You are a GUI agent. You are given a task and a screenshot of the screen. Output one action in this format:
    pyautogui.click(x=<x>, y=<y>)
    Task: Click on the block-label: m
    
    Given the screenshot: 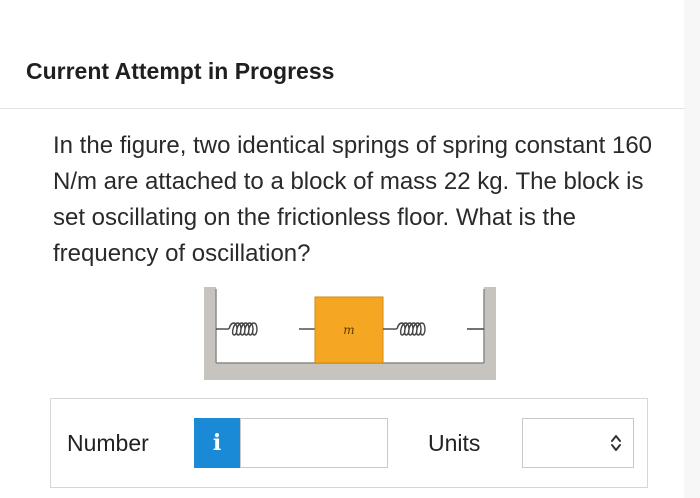 What is the action you would take?
    pyautogui.click(x=348, y=330)
    